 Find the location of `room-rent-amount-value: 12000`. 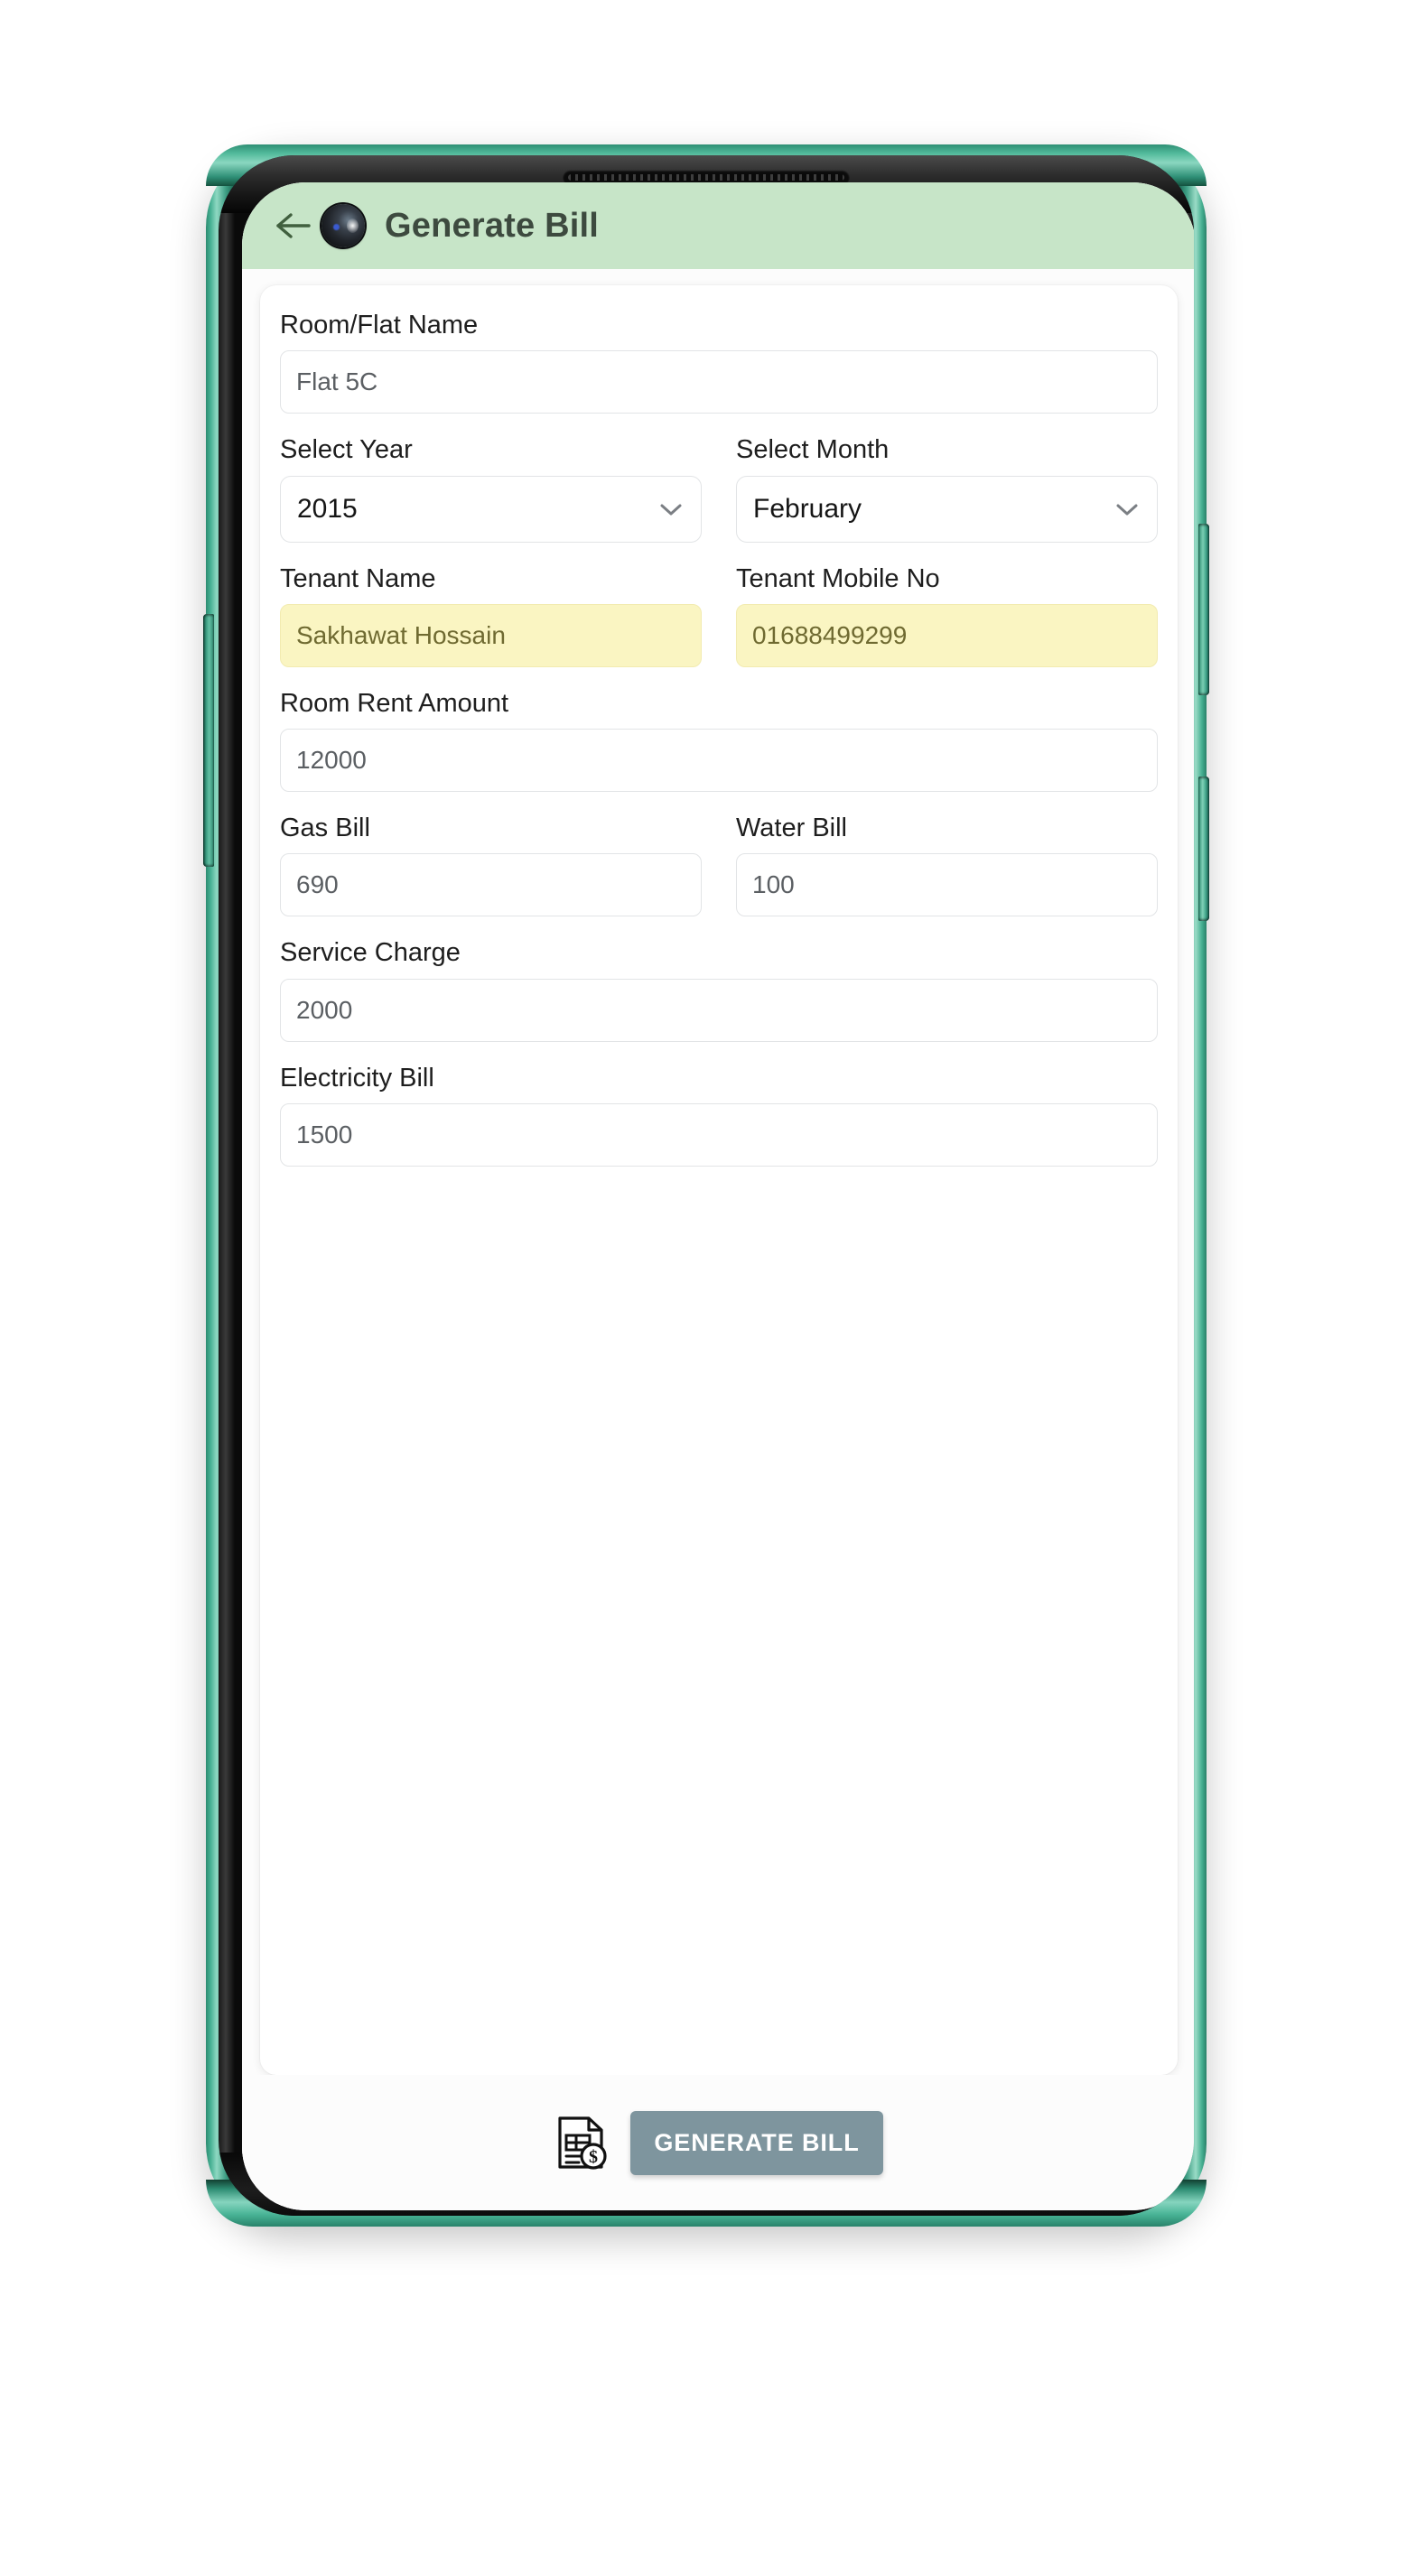

room-rent-amount-value: 12000 is located at coordinates (331, 760).